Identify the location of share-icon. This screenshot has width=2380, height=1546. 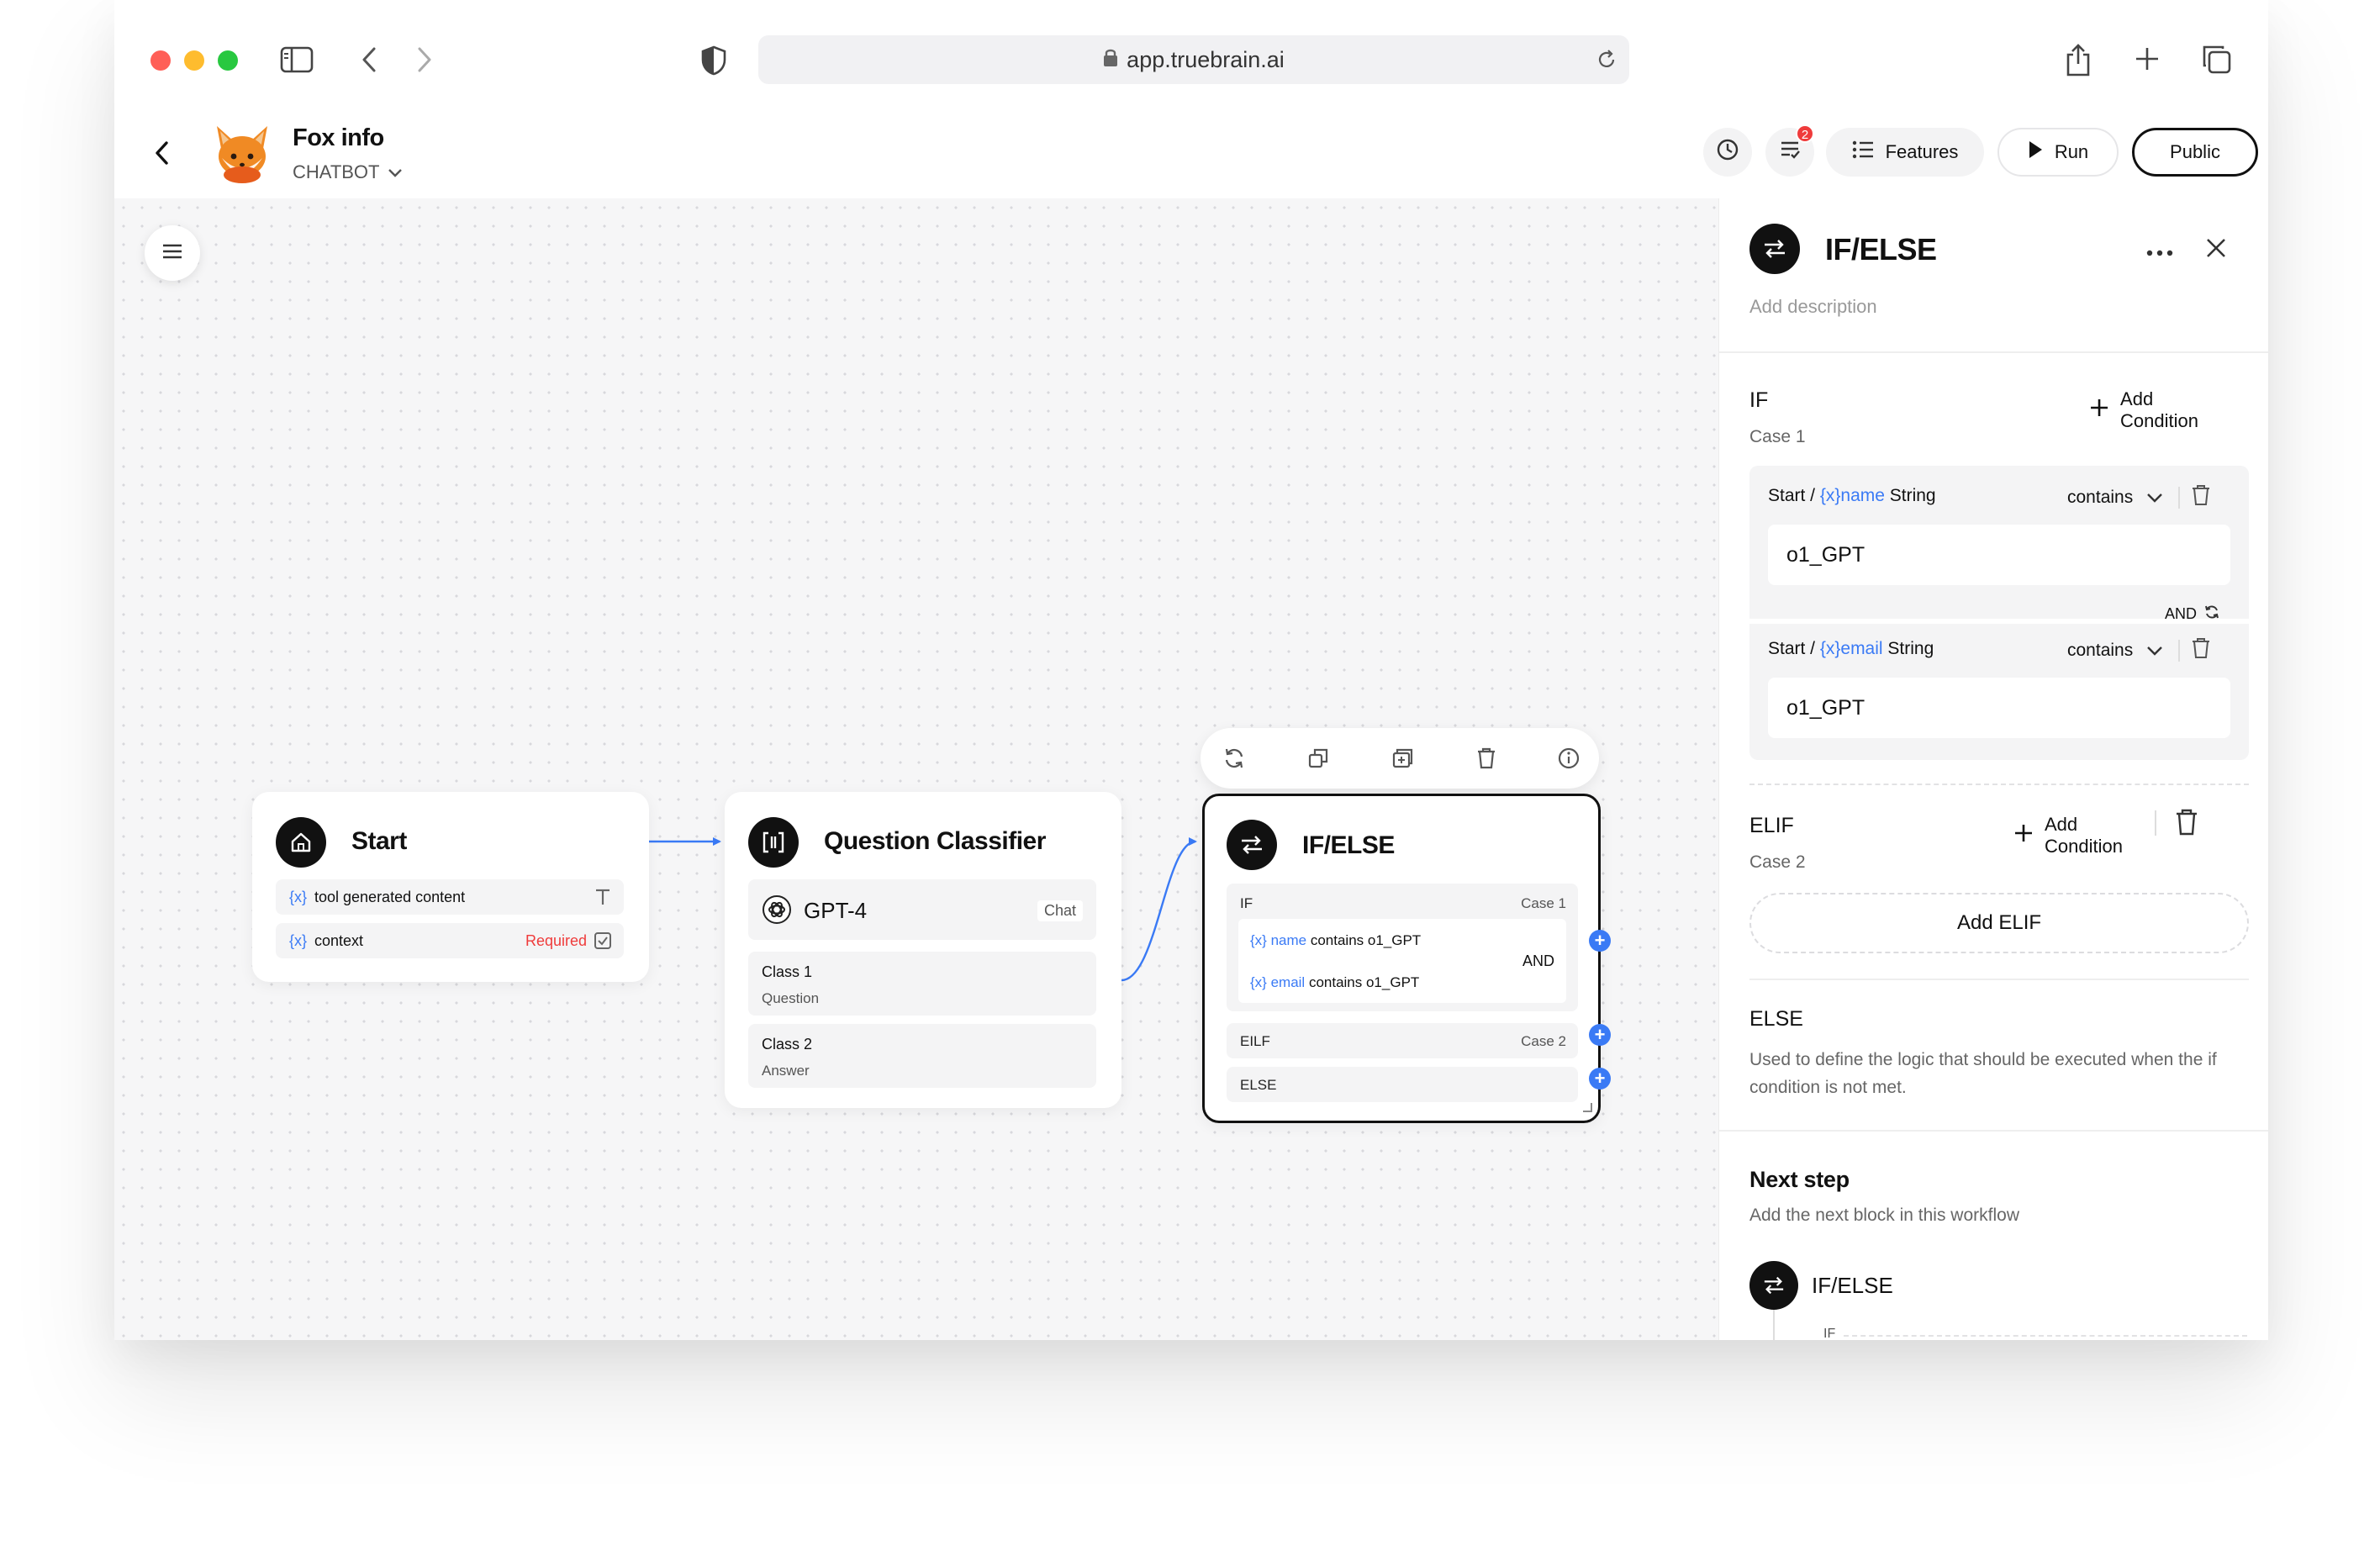
(2078, 59).